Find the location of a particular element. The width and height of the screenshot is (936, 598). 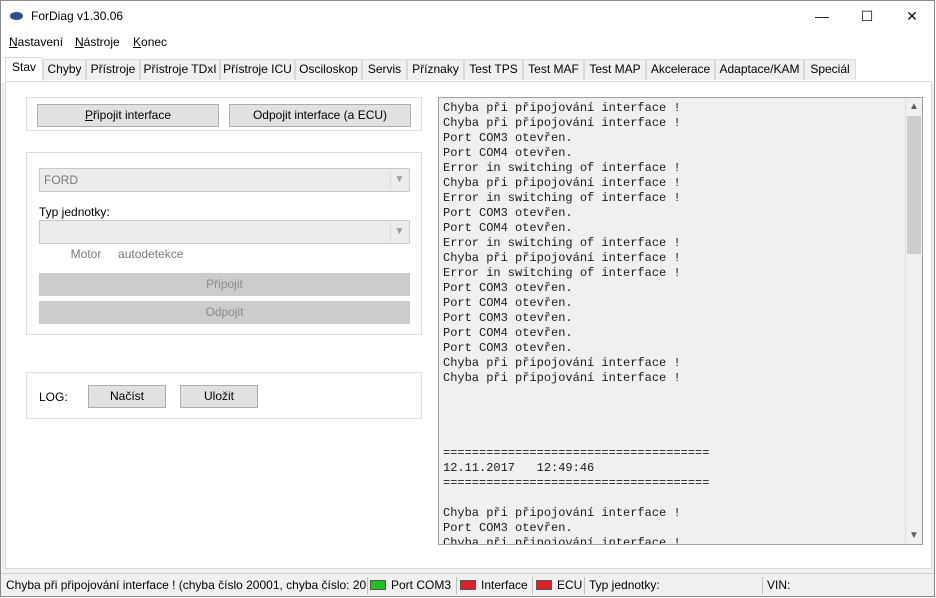

interface-indicator-led is located at coordinates (468, 584).